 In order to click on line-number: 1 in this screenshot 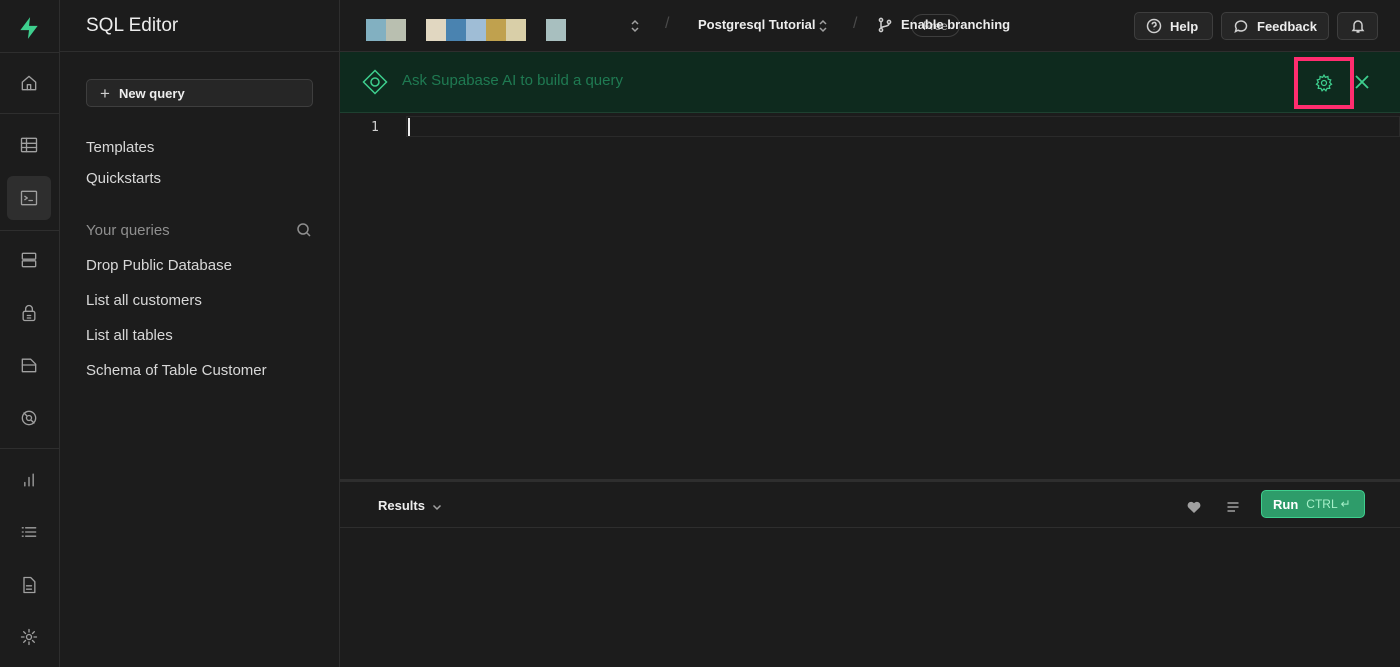, I will do `click(375, 127)`.